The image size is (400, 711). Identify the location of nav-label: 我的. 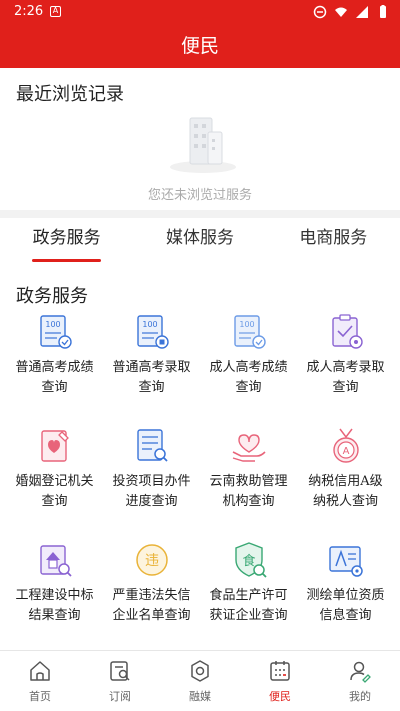
(360, 696).